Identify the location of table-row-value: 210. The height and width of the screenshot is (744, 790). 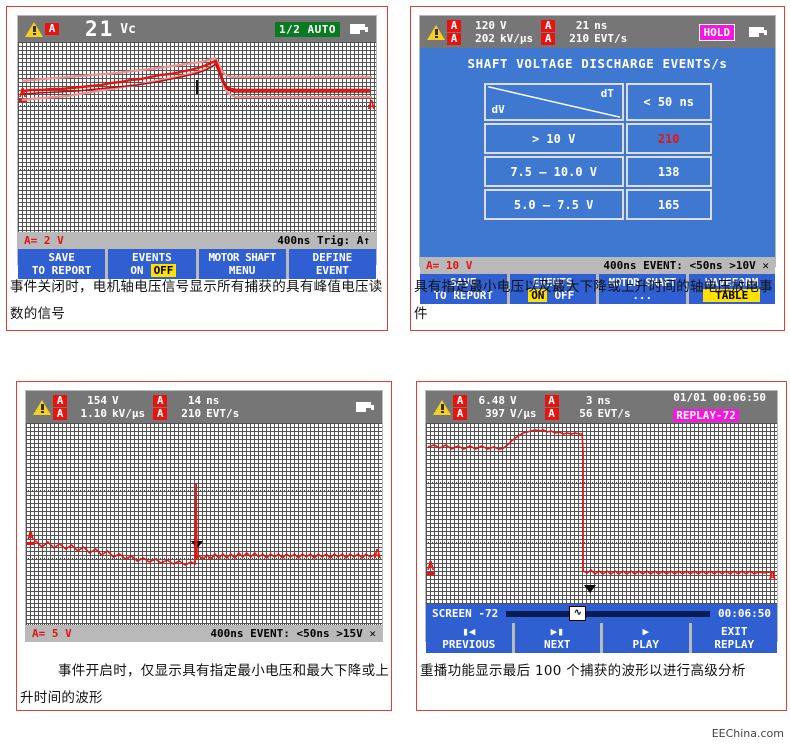
(668, 138).